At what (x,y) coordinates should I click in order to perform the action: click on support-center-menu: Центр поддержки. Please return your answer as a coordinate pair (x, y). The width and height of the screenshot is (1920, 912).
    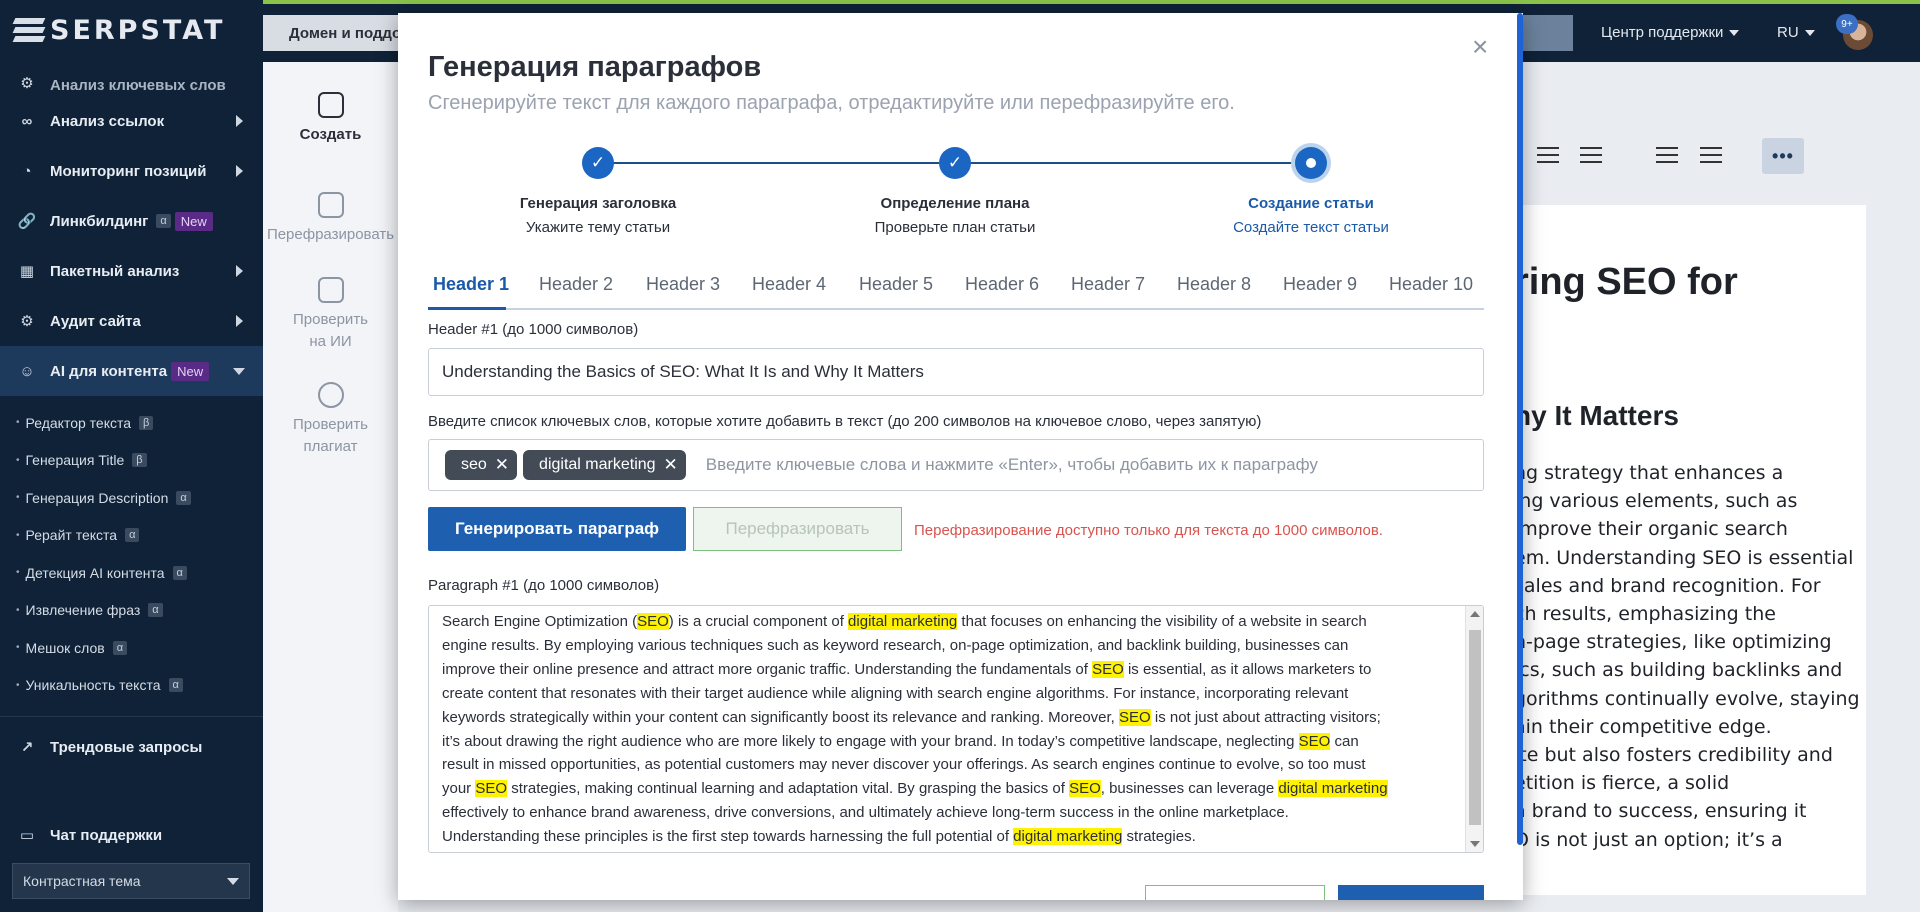
    Looking at the image, I should click on (1670, 32).